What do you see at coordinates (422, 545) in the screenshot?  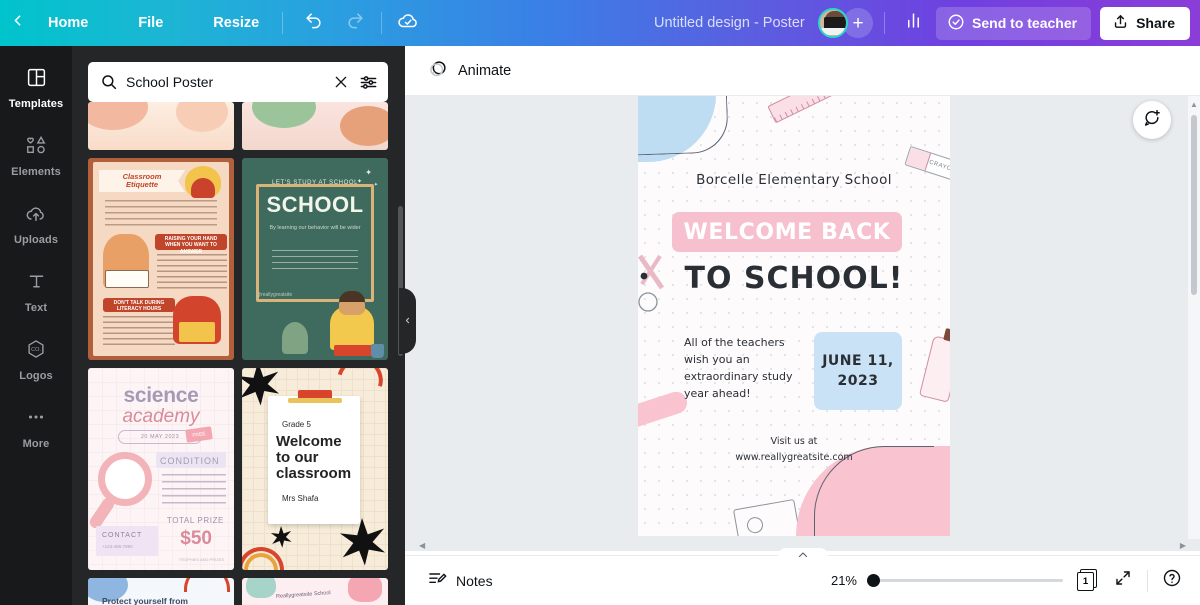 I see `scroll-left-icon: ◀` at bounding box center [422, 545].